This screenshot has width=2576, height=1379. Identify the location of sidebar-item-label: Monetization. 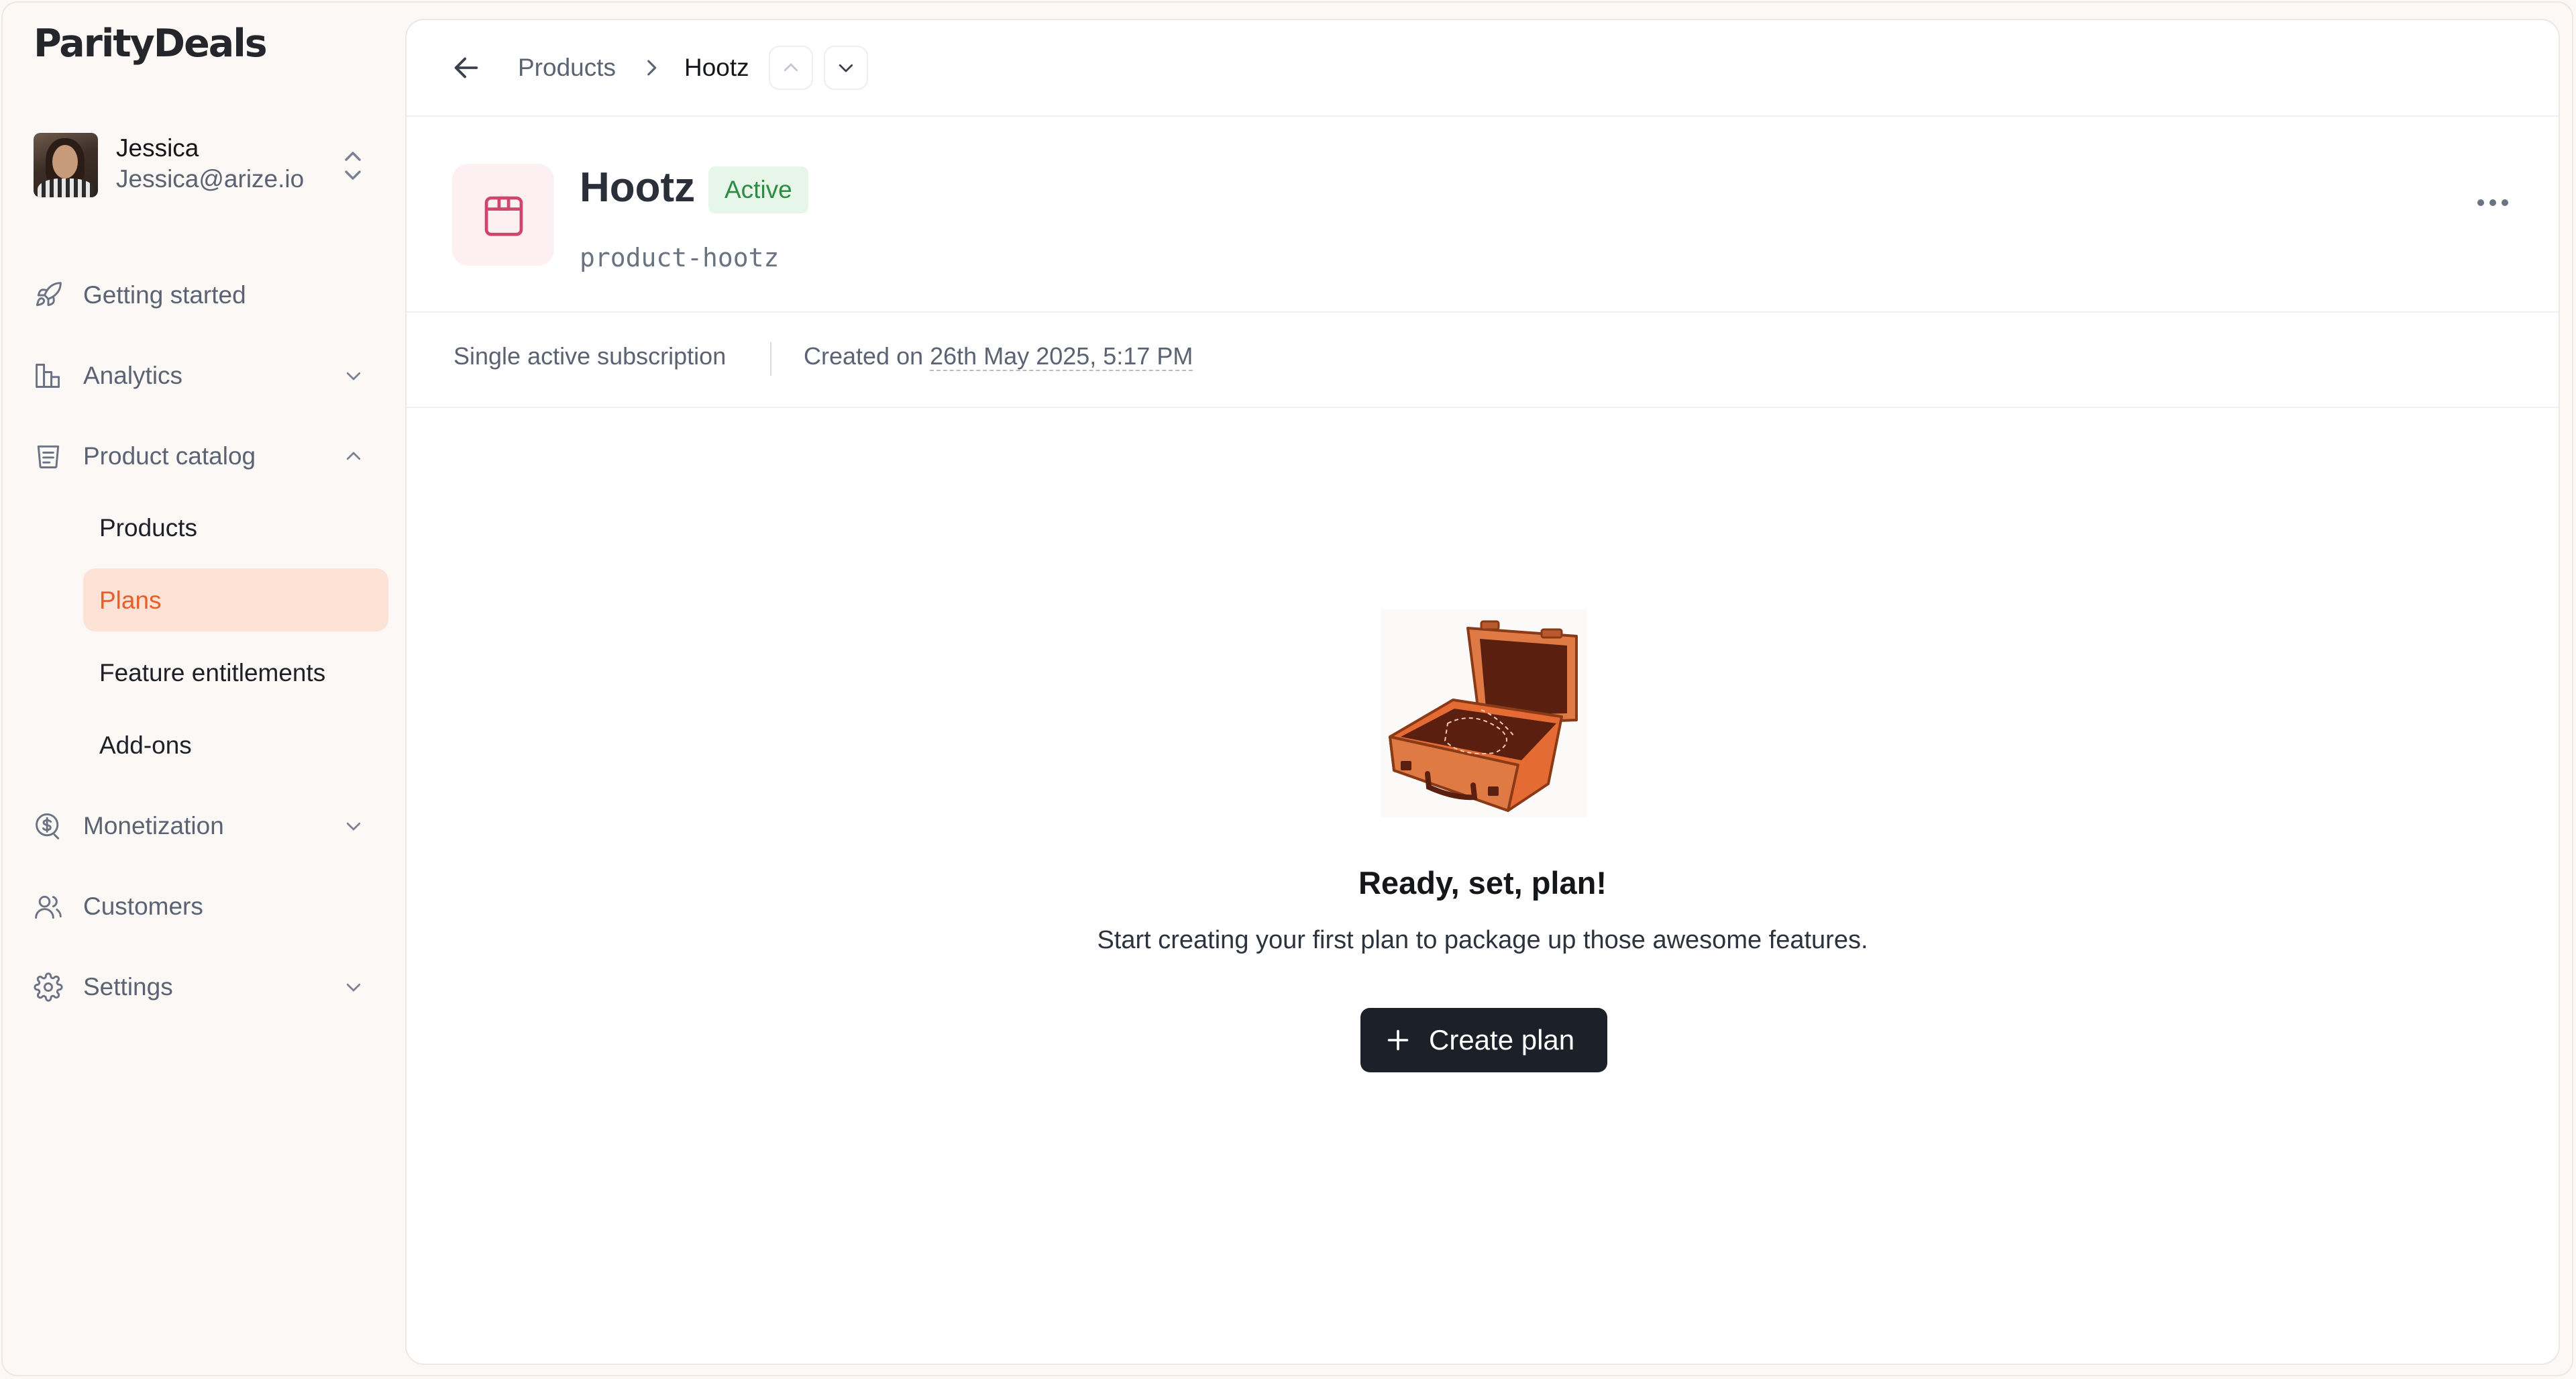
(153, 825).